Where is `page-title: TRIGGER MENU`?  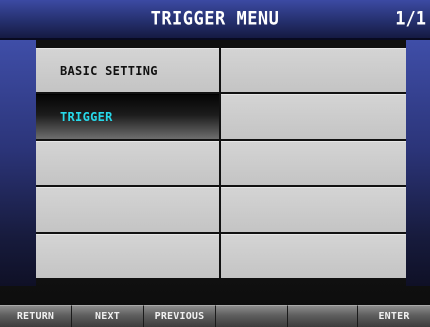
page-title: TRIGGER MENU is located at coordinates (215, 19).